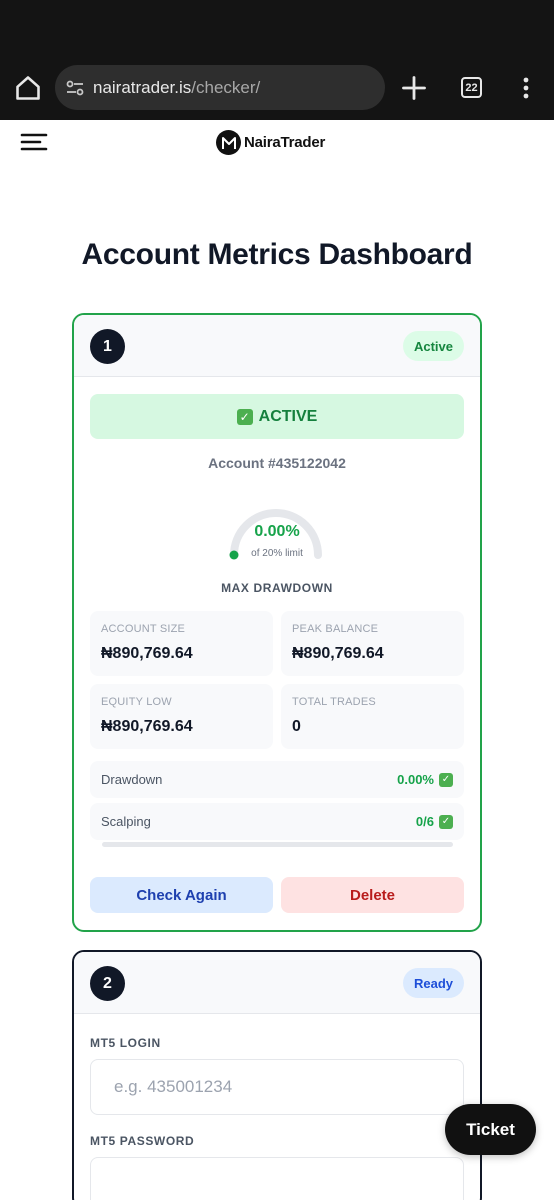  What do you see at coordinates (433, 346) in the screenshot?
I see `status-badge: Active` at bounding box center [433, 346].